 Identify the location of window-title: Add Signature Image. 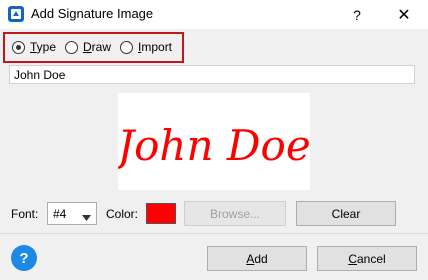
(92, 13).